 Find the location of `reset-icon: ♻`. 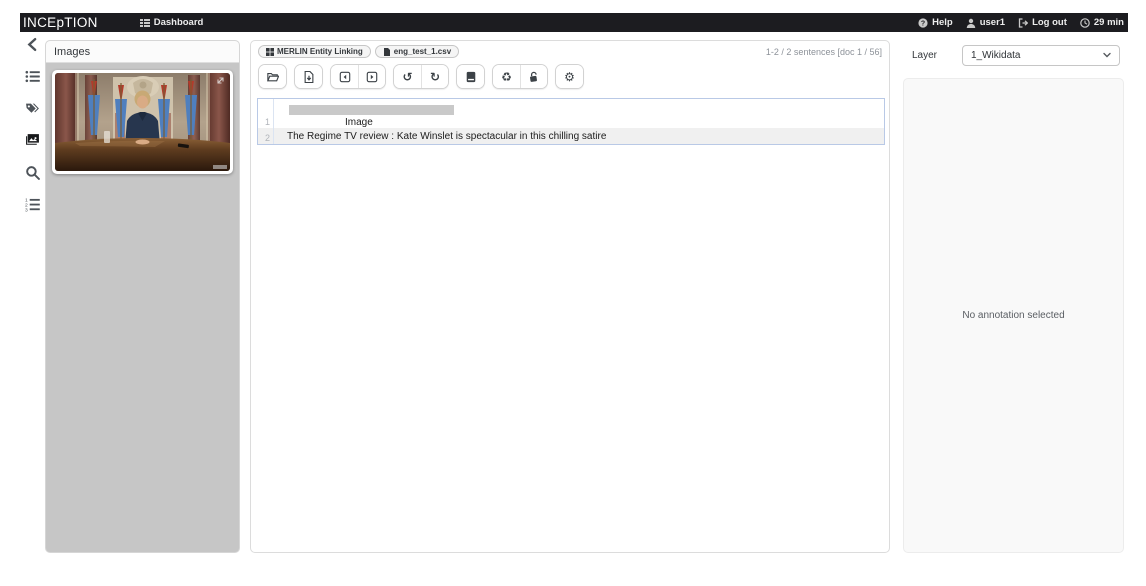

reset-icon: ♻ is located at coordinates (506, 76).